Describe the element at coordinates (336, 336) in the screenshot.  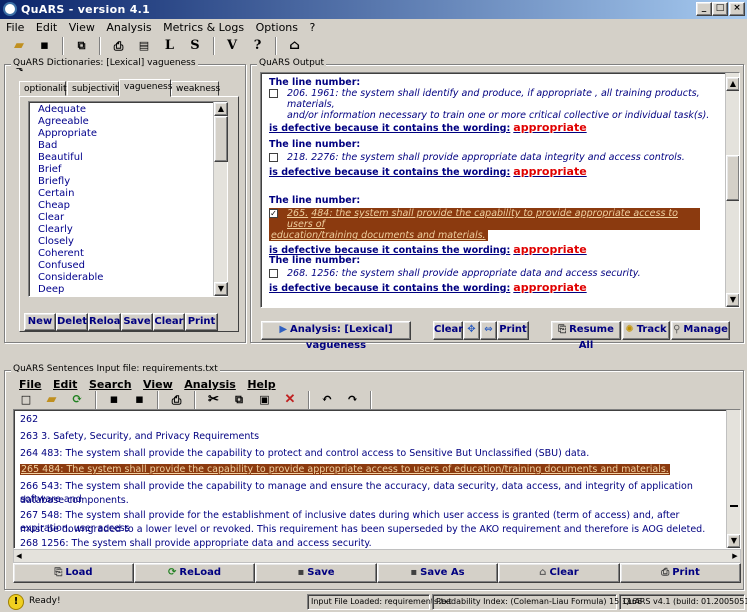
I see `analysis-button: ▶ Analysis: [Lexical] vagueness` at that location.